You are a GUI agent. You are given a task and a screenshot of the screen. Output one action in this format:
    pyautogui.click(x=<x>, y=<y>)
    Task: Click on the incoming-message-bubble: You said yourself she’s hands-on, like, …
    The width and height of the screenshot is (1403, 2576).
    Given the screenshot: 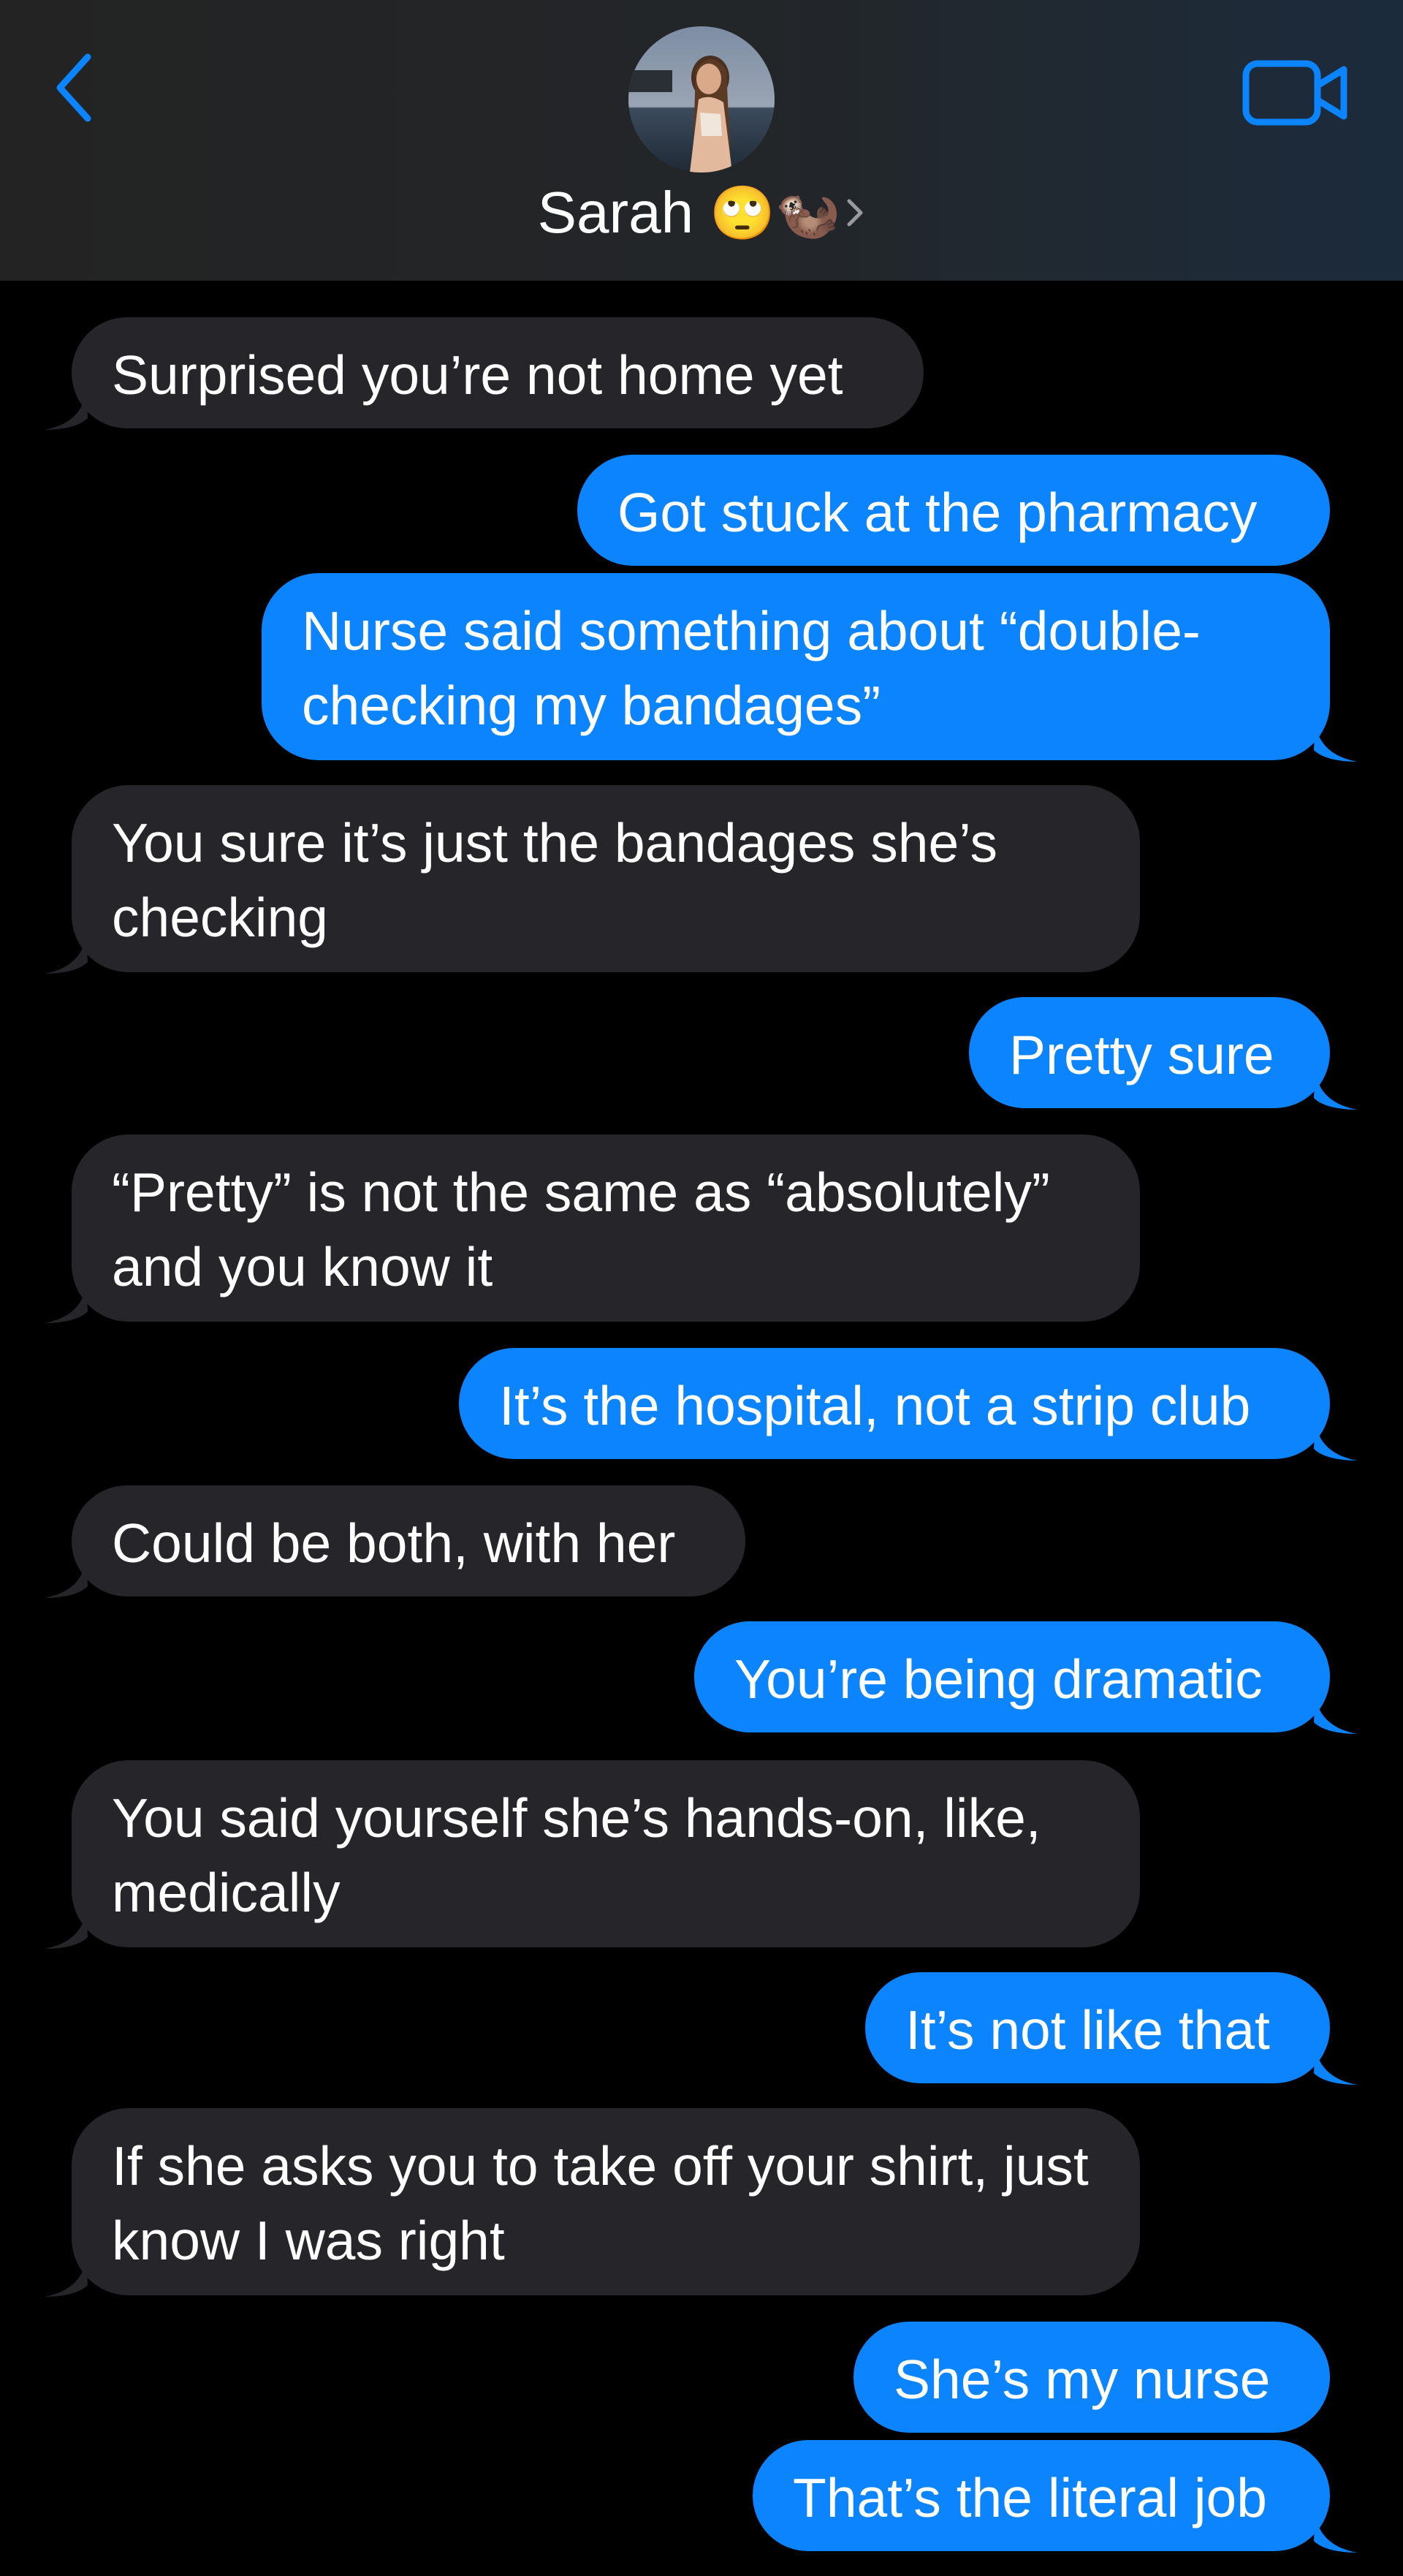 What is the action you would take?
    pyautogui.click(x=592, y=1854)
    